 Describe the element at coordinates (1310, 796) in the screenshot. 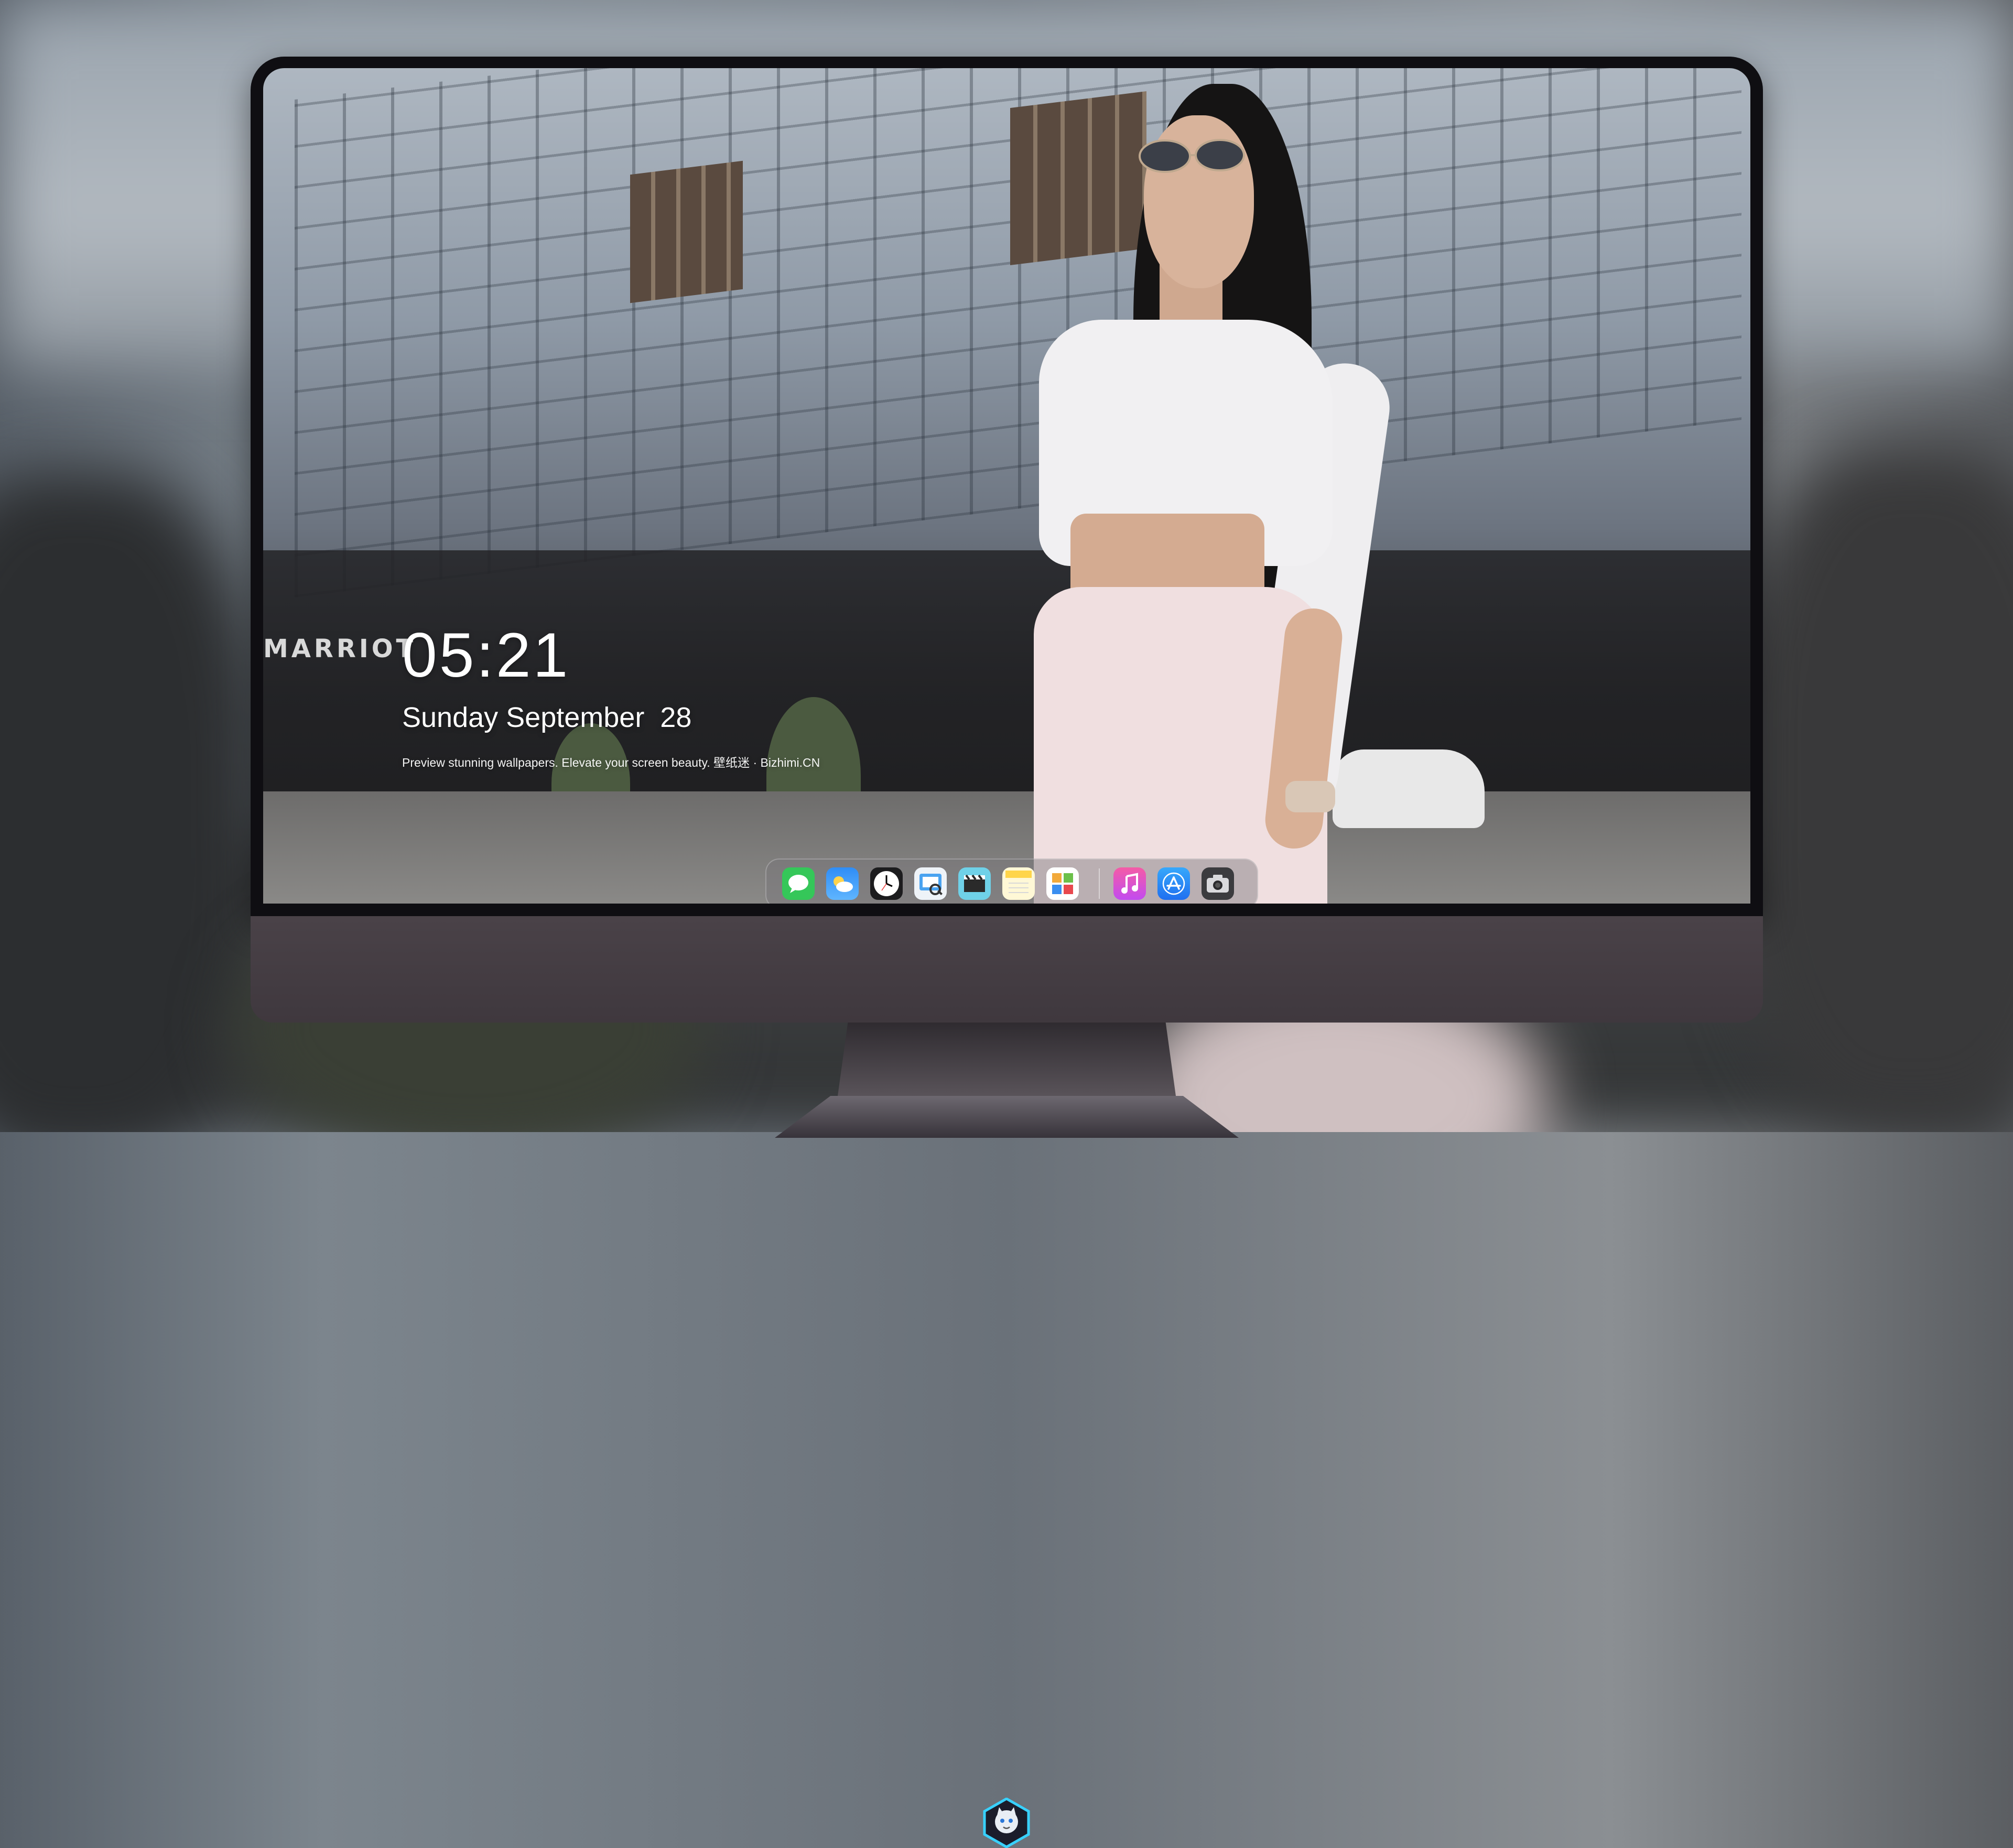

I see `wristwatch` at that location.